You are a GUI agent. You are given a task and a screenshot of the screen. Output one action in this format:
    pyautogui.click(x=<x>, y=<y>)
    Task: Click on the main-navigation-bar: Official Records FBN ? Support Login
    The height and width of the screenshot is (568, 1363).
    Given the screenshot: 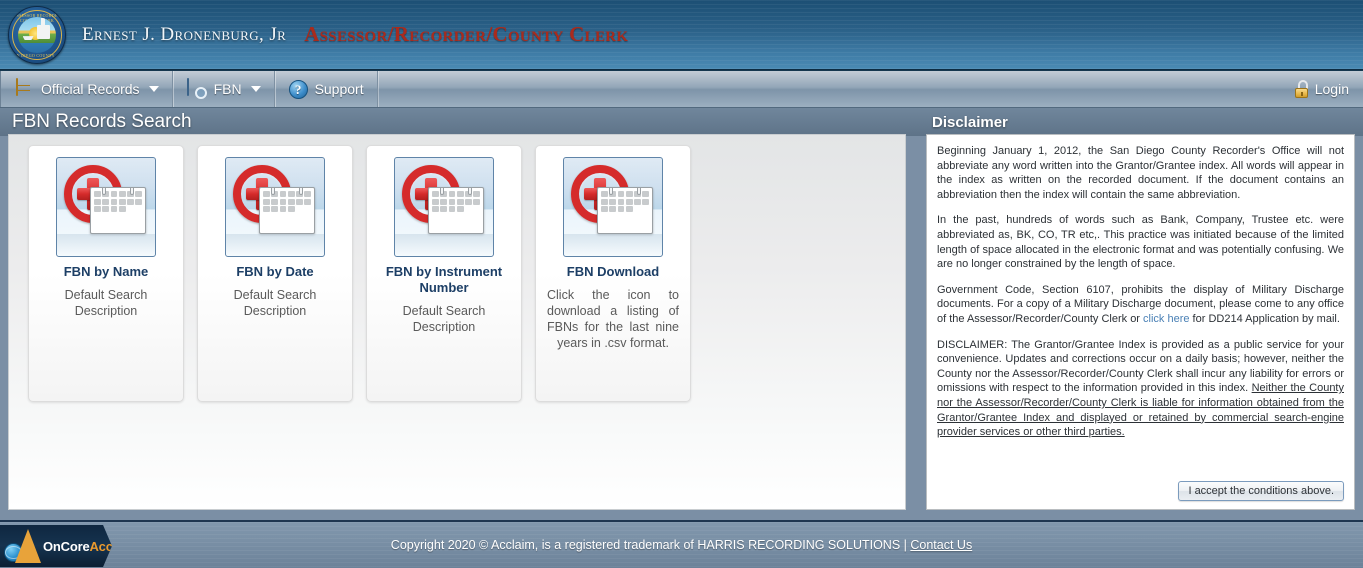 What is the action you would take?
    pyautogui.click(x=681, y=89)
    